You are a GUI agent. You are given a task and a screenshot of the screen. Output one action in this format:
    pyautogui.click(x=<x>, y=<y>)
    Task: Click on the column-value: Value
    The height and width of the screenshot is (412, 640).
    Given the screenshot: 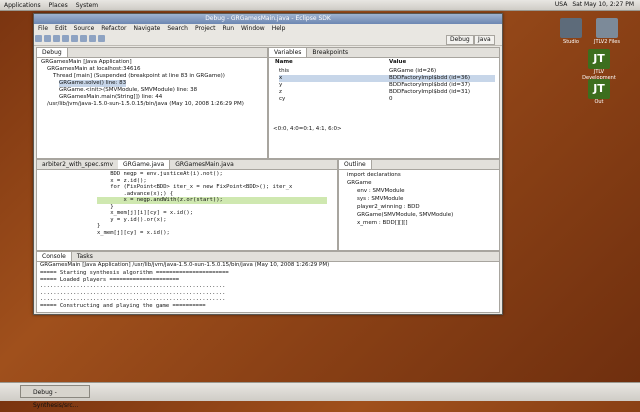 What is the action you would take?
    pyautogui.click(x=397, y=62)
    